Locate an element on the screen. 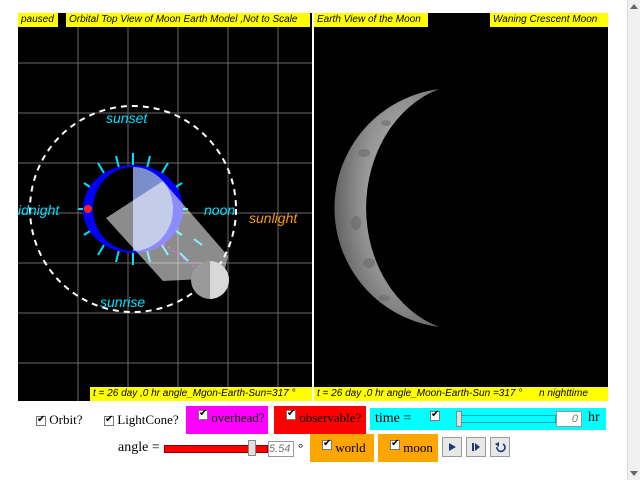 This screenshot has height=480, width=640. moon-view-canvas is located at coordinates (386, 208).